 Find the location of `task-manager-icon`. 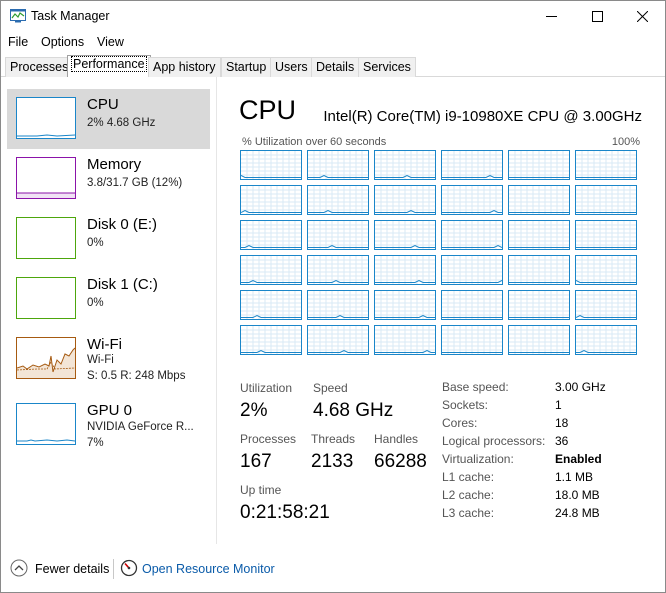

task-manager-icon is located at coordinates (18, 16).